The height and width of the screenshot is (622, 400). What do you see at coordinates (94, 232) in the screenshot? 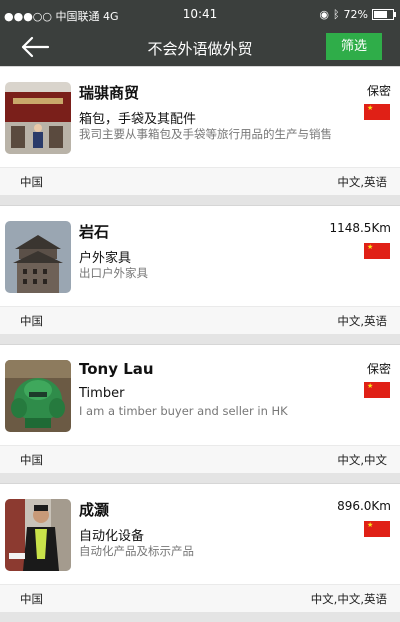
I see `item-name: 岩石` at bounding box center [94, 232].